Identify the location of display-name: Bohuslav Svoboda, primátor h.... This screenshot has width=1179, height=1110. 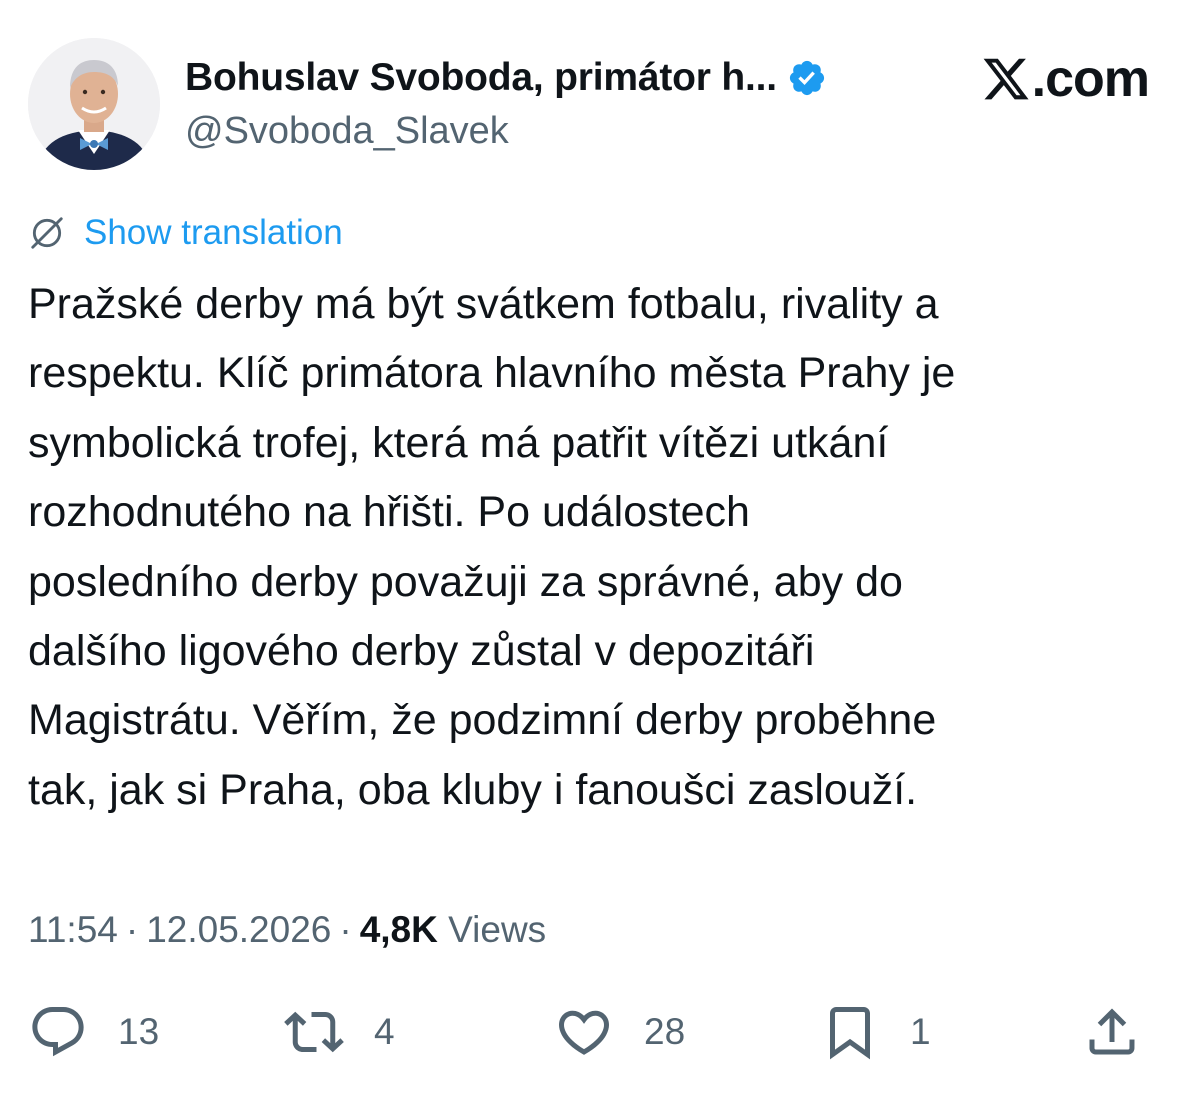
(481, 78).